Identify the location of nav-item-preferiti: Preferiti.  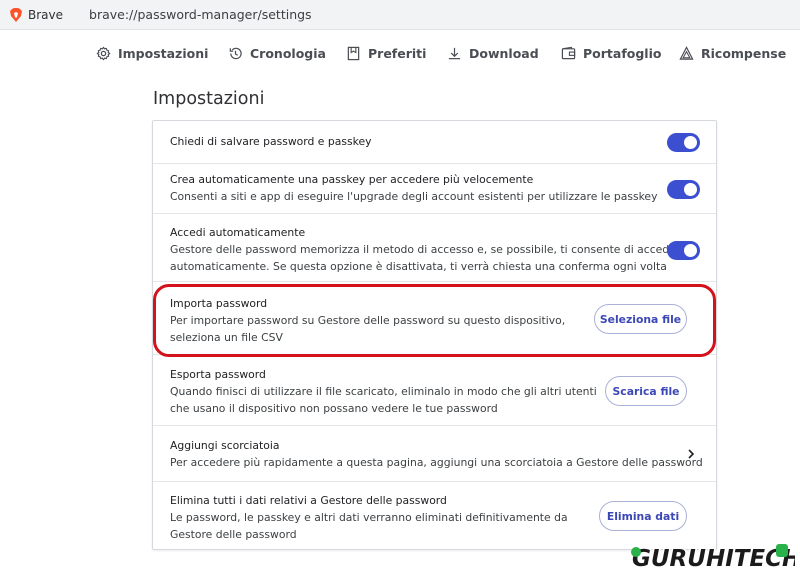
(386, 53).